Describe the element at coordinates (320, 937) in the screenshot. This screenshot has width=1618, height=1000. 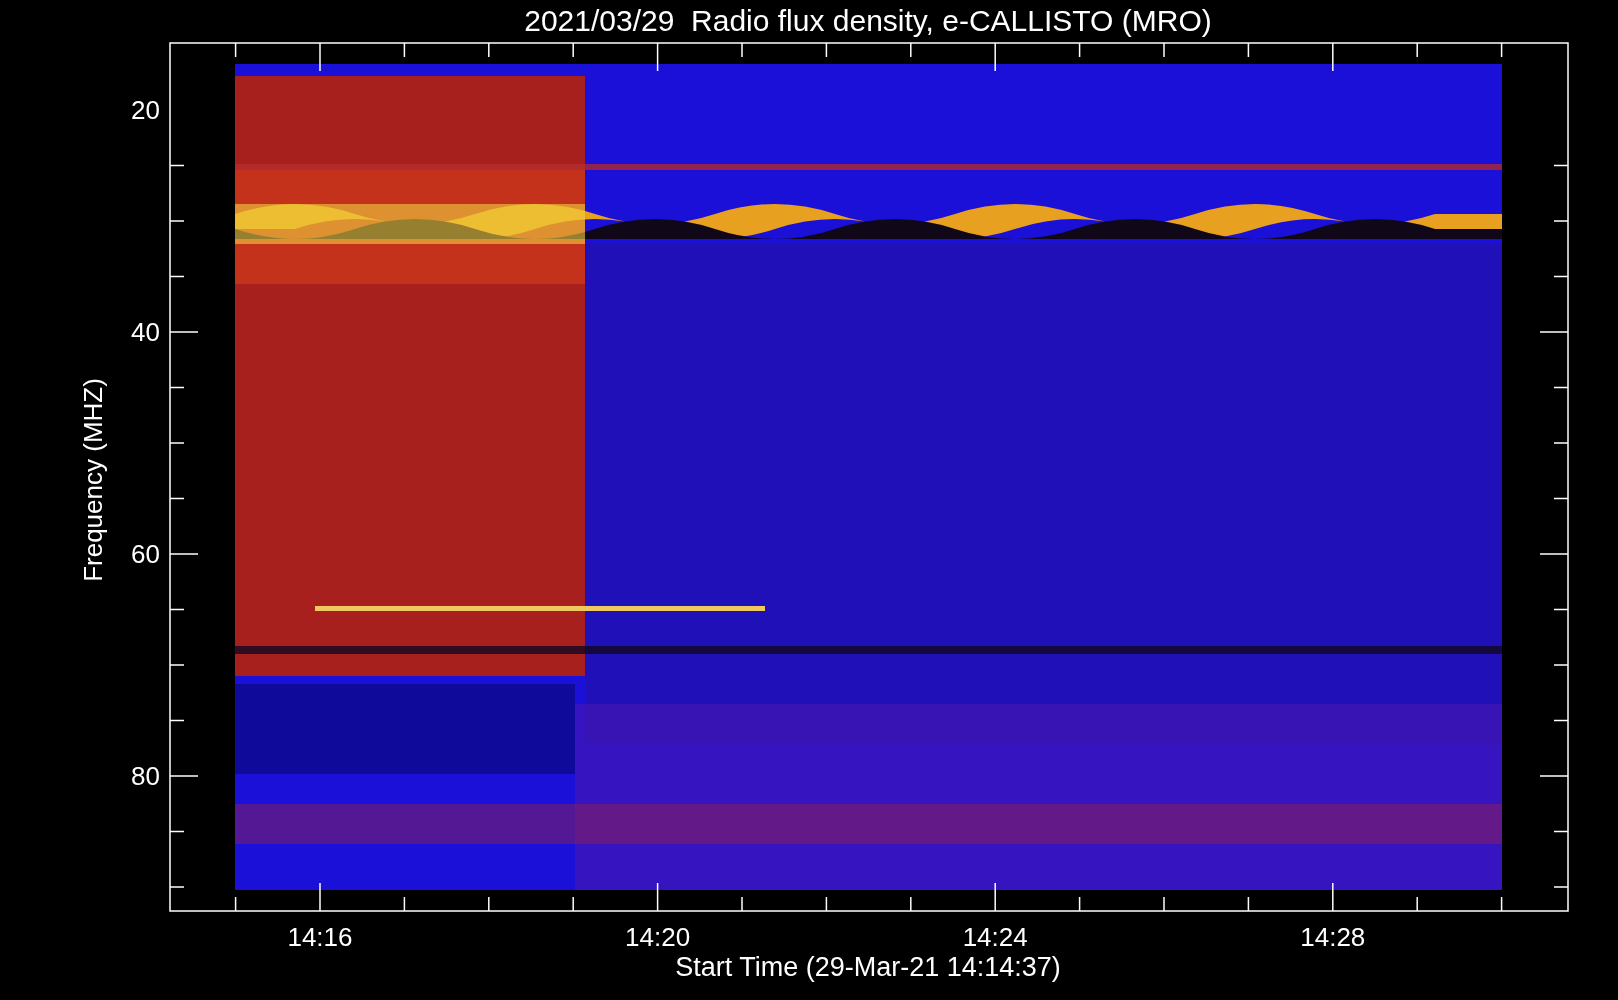
I see `x-tick-label: 14:16` at that location.